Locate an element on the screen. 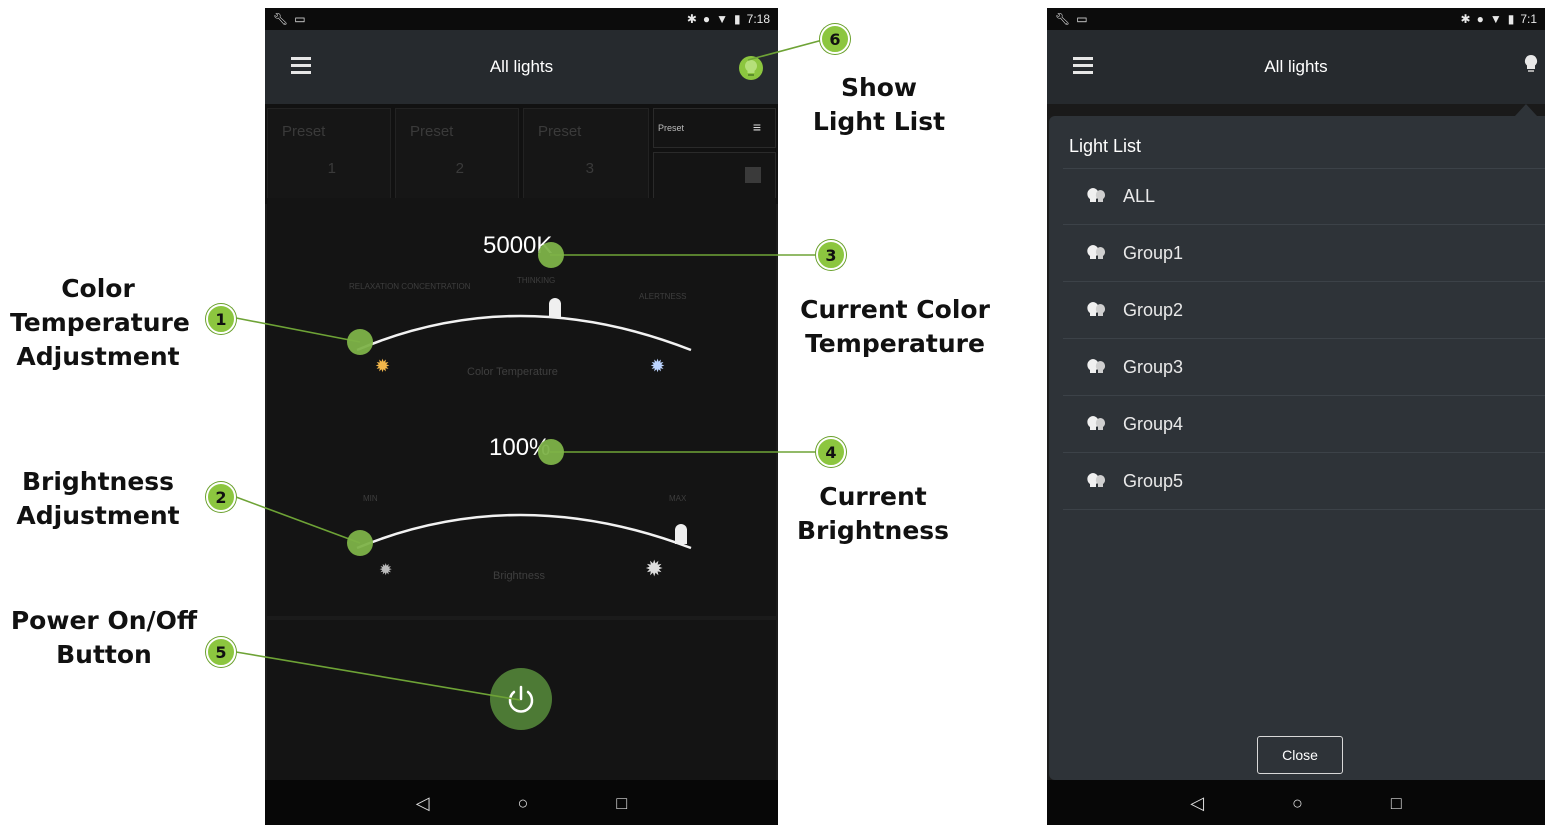  power-button is located at coordinates (521, 699).